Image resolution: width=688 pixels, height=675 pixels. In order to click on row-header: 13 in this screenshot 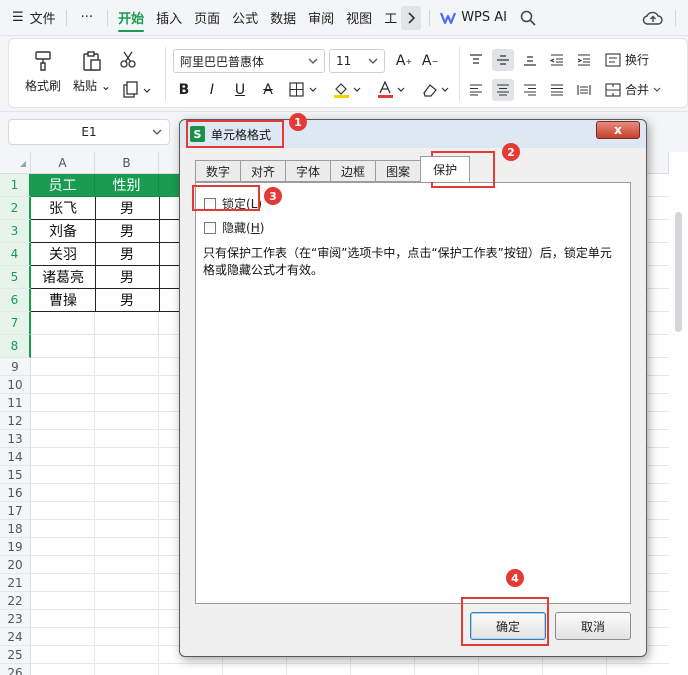, I will do `click(15, 439)`.